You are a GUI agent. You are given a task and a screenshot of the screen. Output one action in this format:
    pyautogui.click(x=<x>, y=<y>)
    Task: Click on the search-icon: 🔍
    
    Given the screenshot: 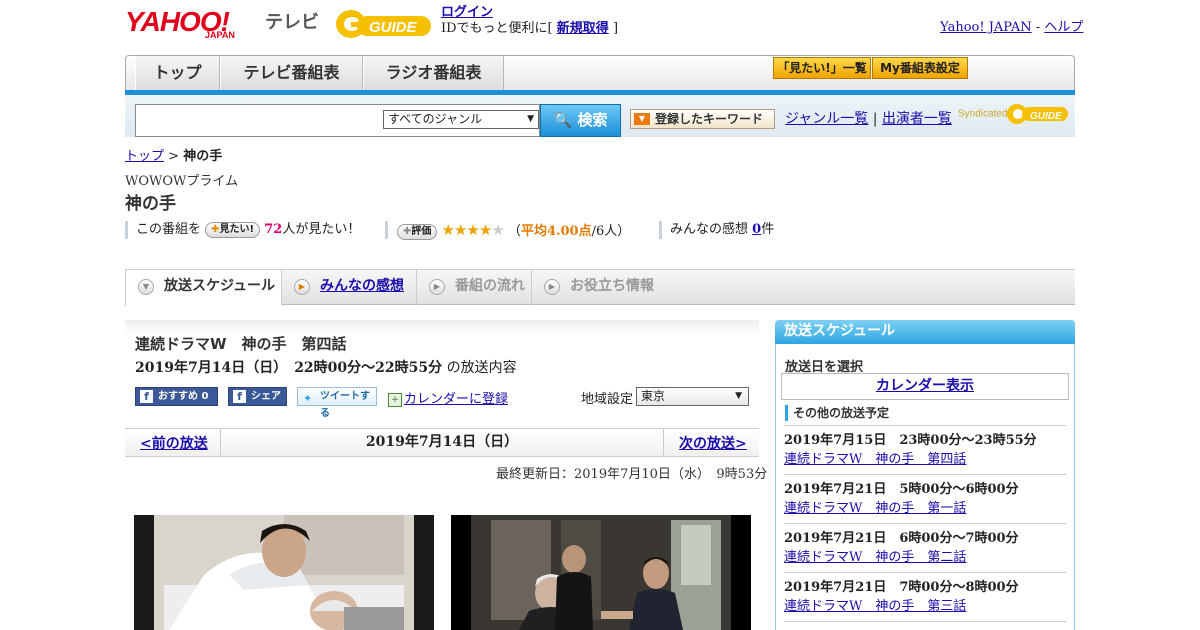 What is the action you would take?
    pyautogui.click(x=563, y=120)
    